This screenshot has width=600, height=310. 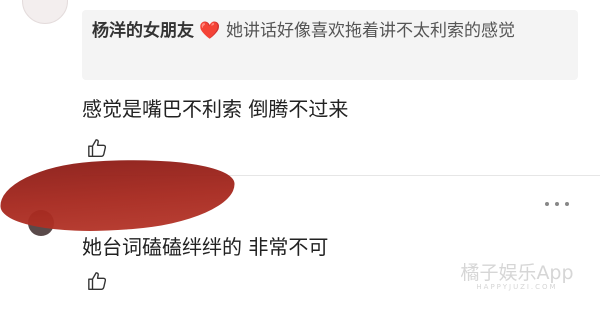 What do you see at coordinates (370, 31) in the screenshot?
I see `quoted-text: 她讲话好像喜欢拖着讲不太利索的感觉` at bounding box center [370, 31].